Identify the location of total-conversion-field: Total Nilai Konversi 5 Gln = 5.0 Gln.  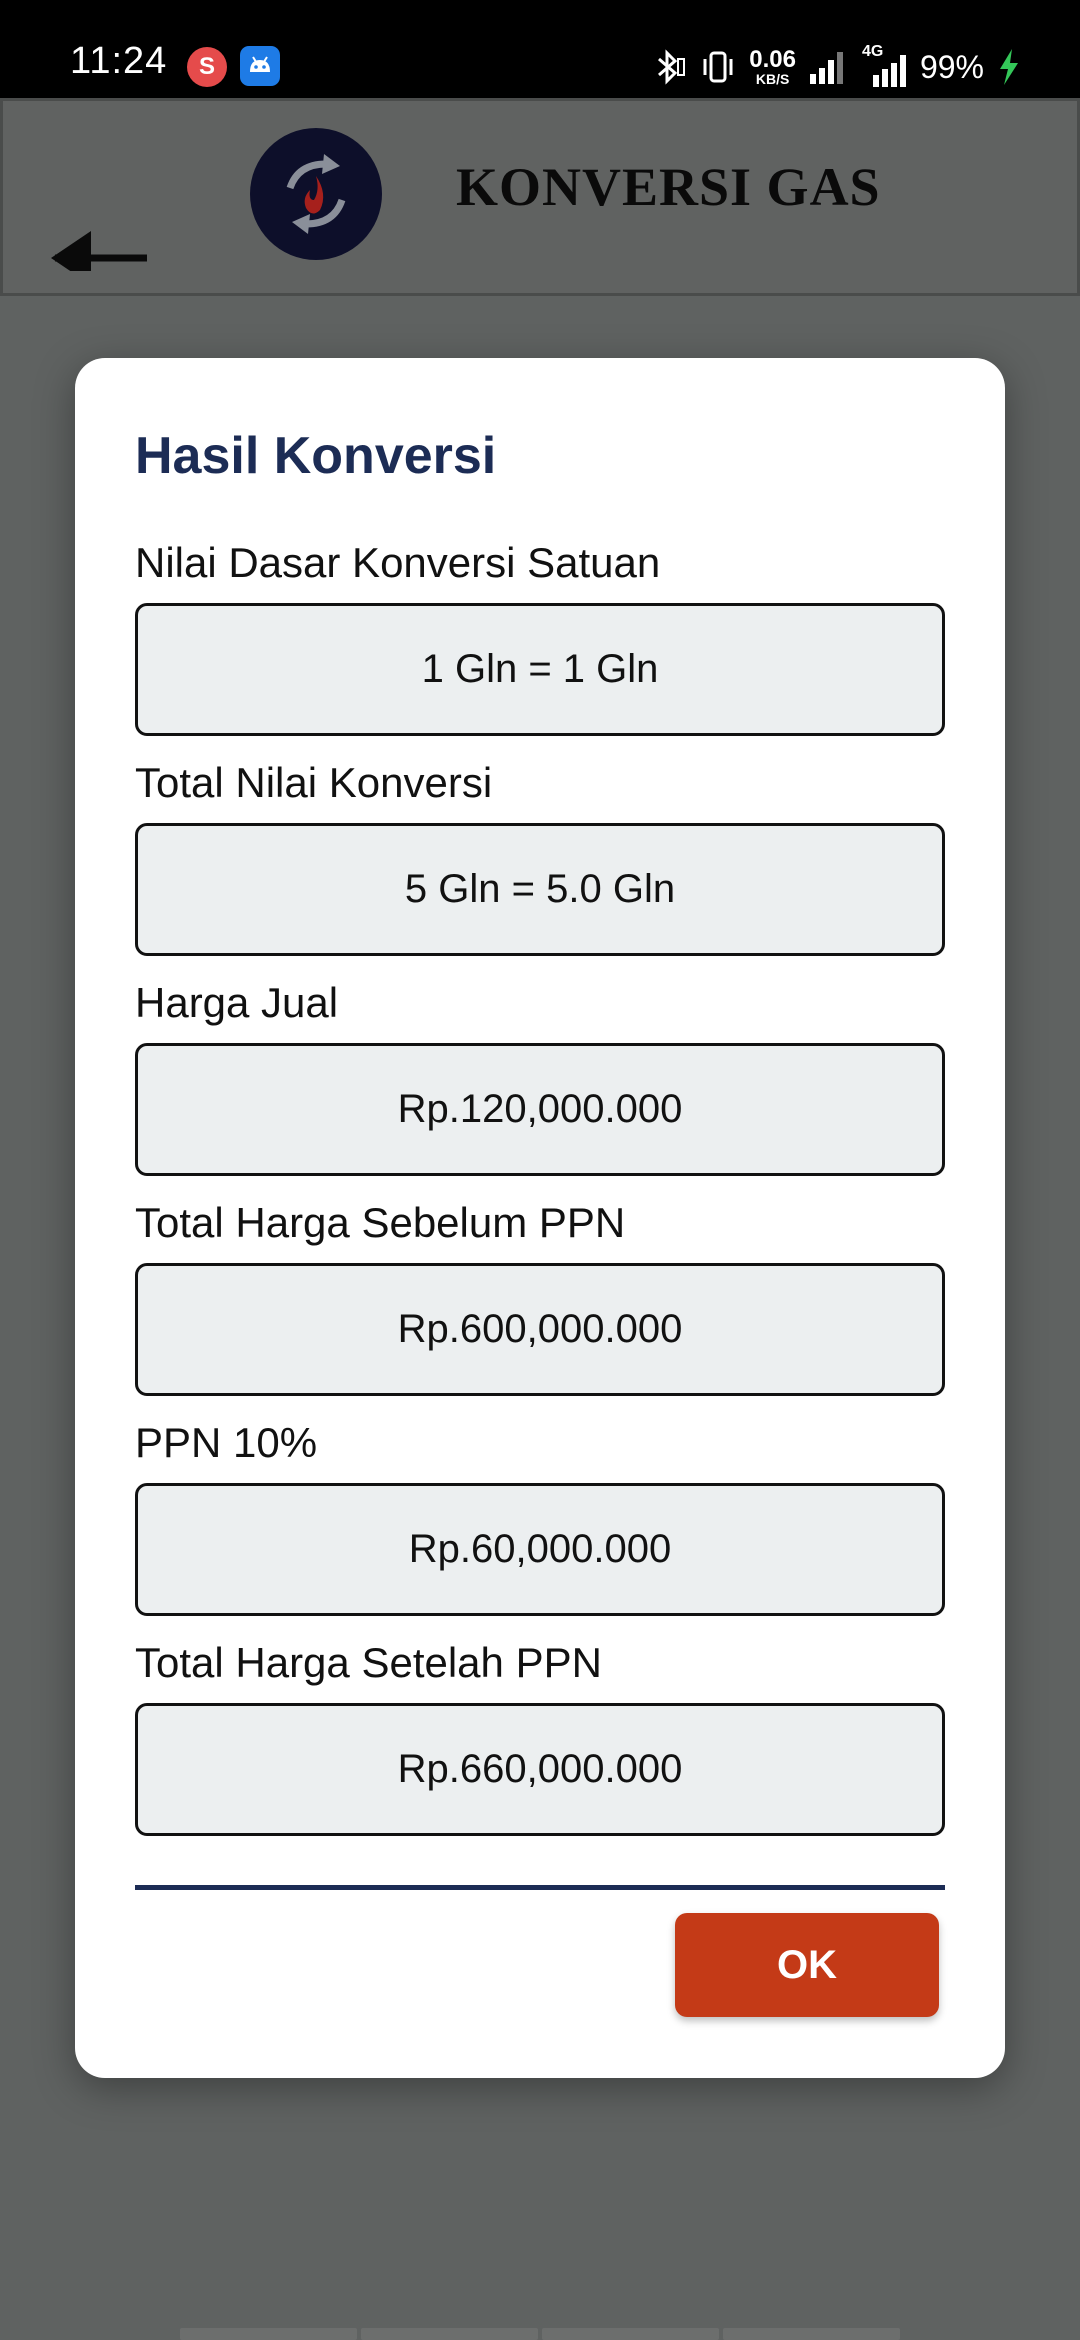
(540, 854).